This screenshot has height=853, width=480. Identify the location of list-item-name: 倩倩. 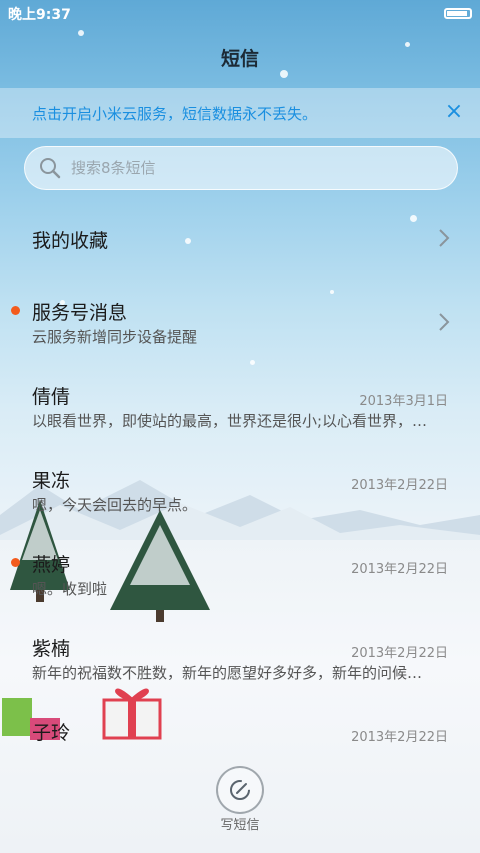
(51, 397).